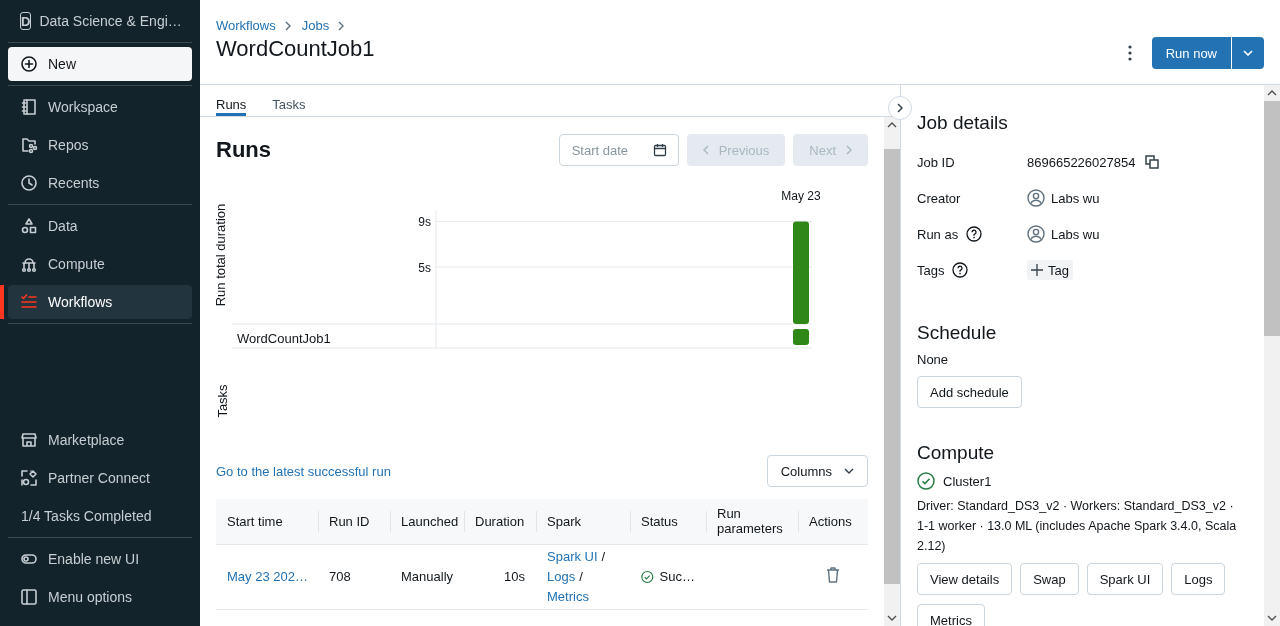  I want to click on table-cell: 10s, so click(514, 576).